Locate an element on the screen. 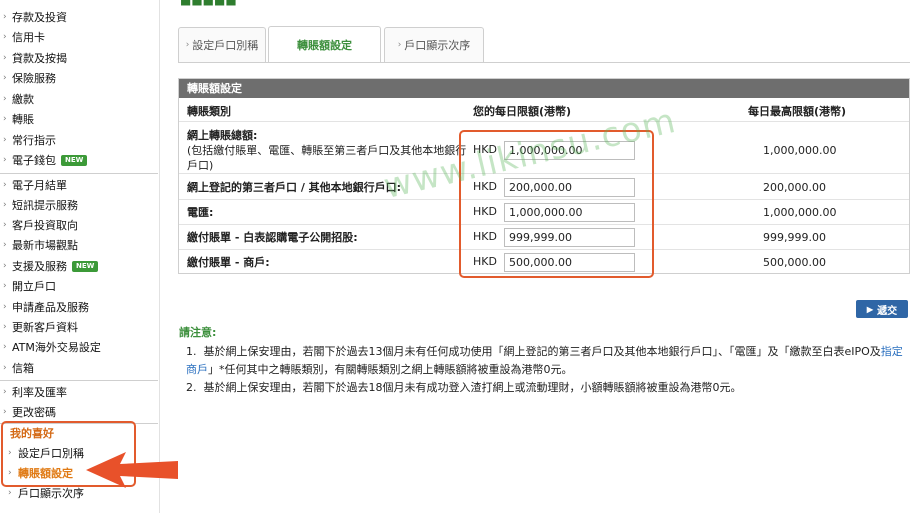 This screenshot has width=912, height=513. sidebar-item-atm-overseas: › ATM海外交易設定 is located at coordinates (79, 347).